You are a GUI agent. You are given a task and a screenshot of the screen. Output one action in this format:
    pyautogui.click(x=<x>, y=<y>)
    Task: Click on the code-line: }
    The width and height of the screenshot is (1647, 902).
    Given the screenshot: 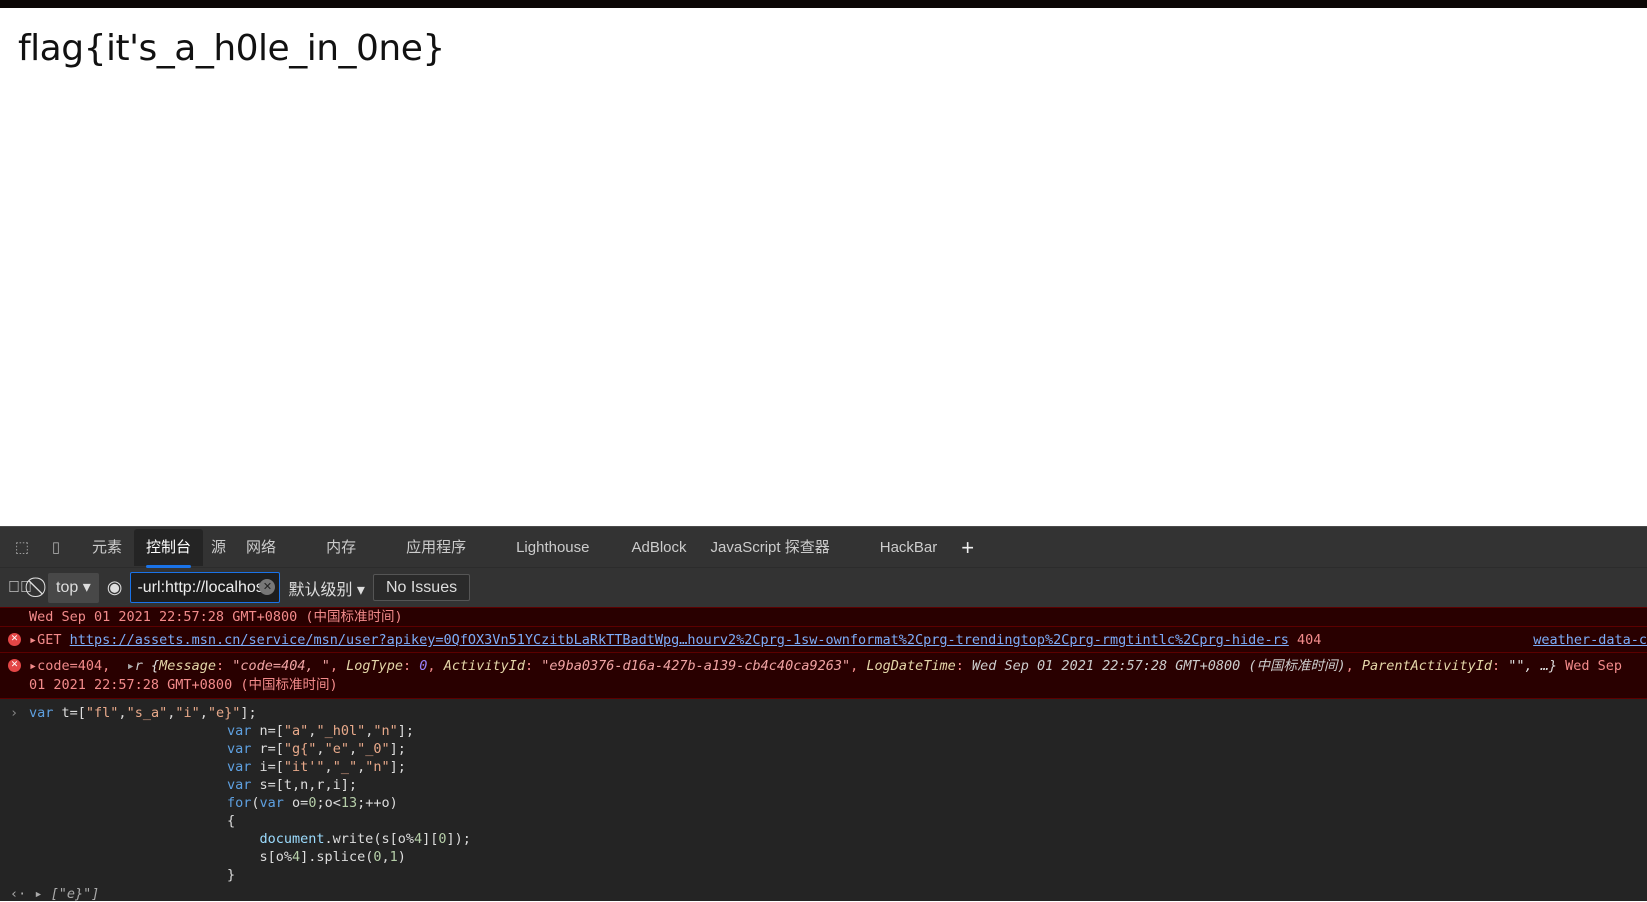 What is the action you would take?
    pyautogui.click(x=231, y=875)
    